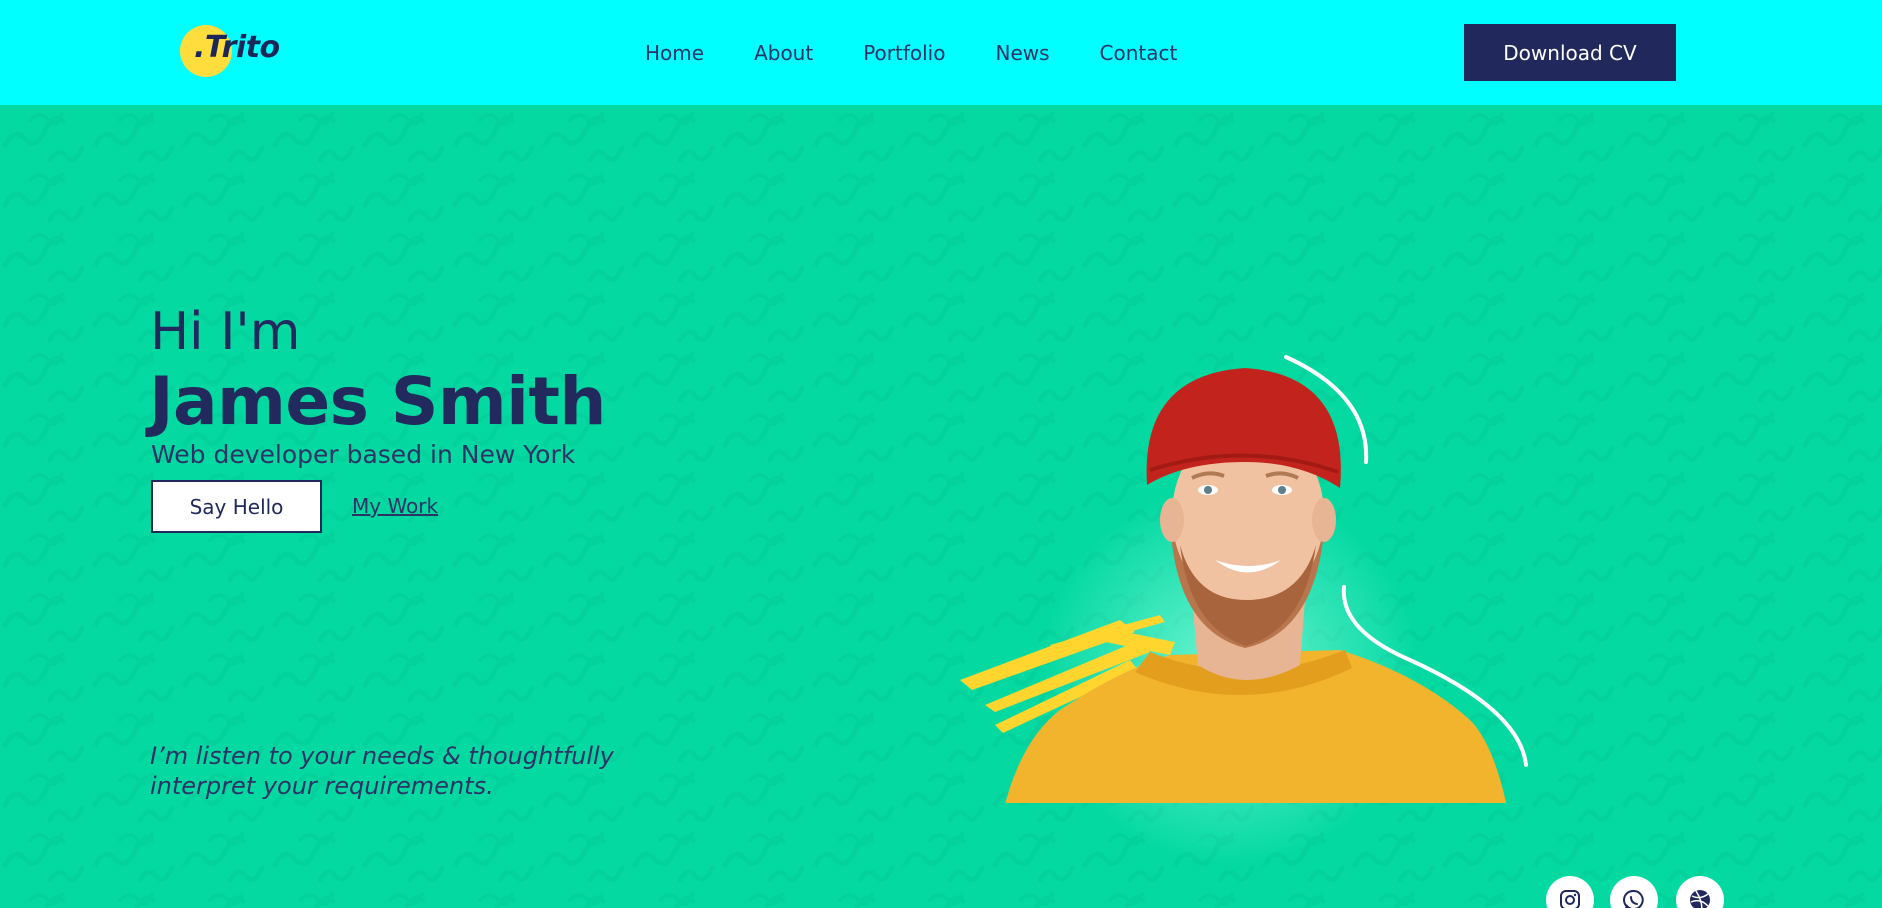 The height and width of the screenshot is (908, 1882). Describe the element at coordinates (1244, 579) in the screenshot. I see `portrait-illustration` at that location.